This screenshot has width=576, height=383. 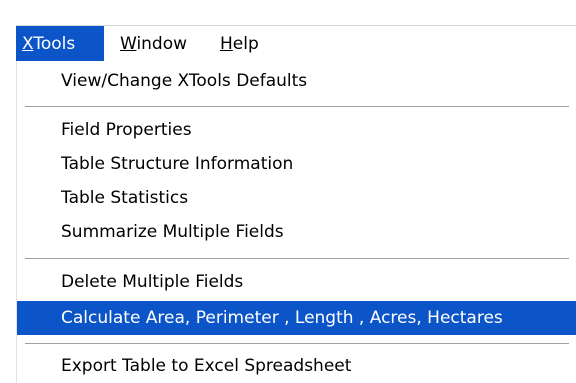 What do you see at coordinates (296, 43) in the screenshot?
I see `menu-bar: XTools Window Help` at bounding box center [296, 43].